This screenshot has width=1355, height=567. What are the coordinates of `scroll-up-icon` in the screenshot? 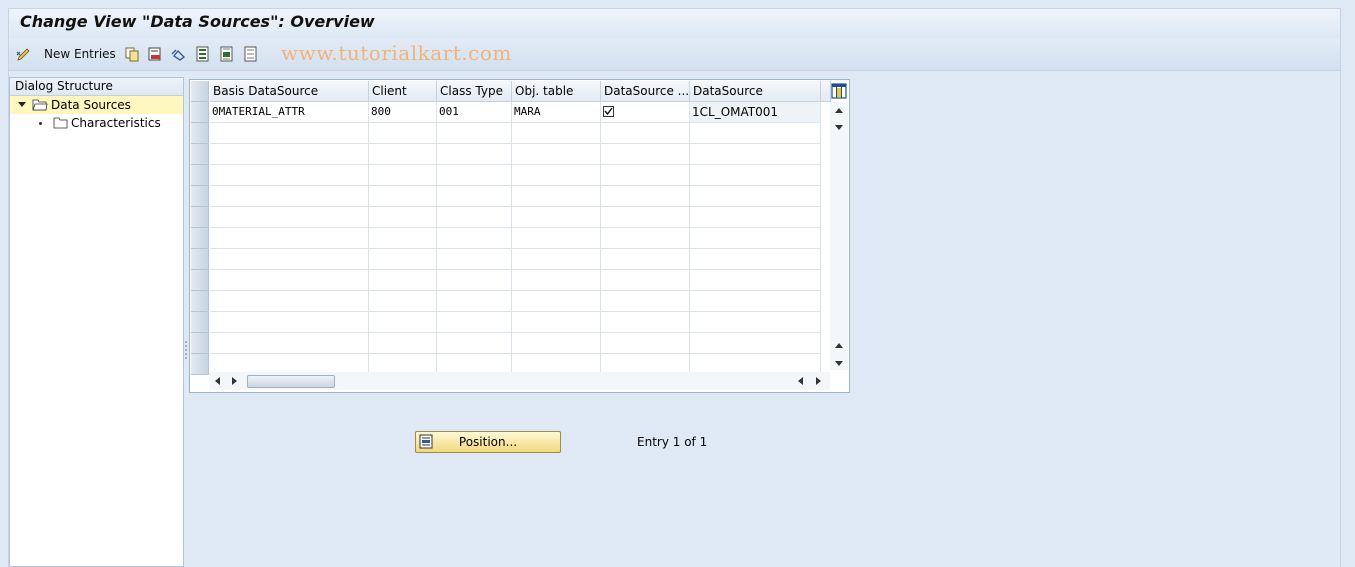 It's located at (839, 110).